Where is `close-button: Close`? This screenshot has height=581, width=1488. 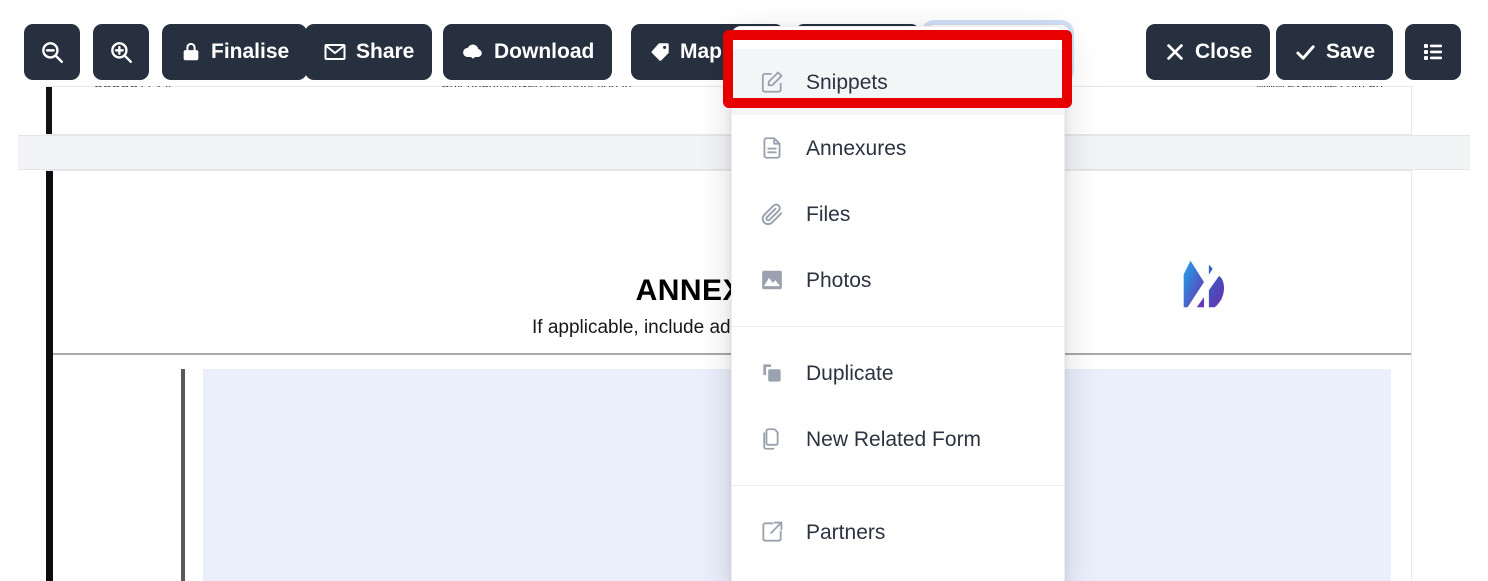 close-button: Close is located at coordinates (1208, 52).